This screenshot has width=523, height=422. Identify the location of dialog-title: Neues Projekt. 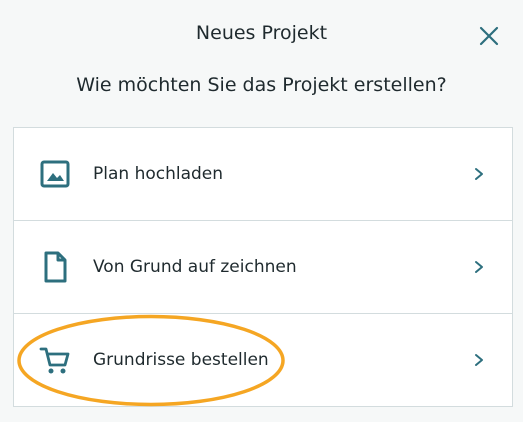
(261, 33).